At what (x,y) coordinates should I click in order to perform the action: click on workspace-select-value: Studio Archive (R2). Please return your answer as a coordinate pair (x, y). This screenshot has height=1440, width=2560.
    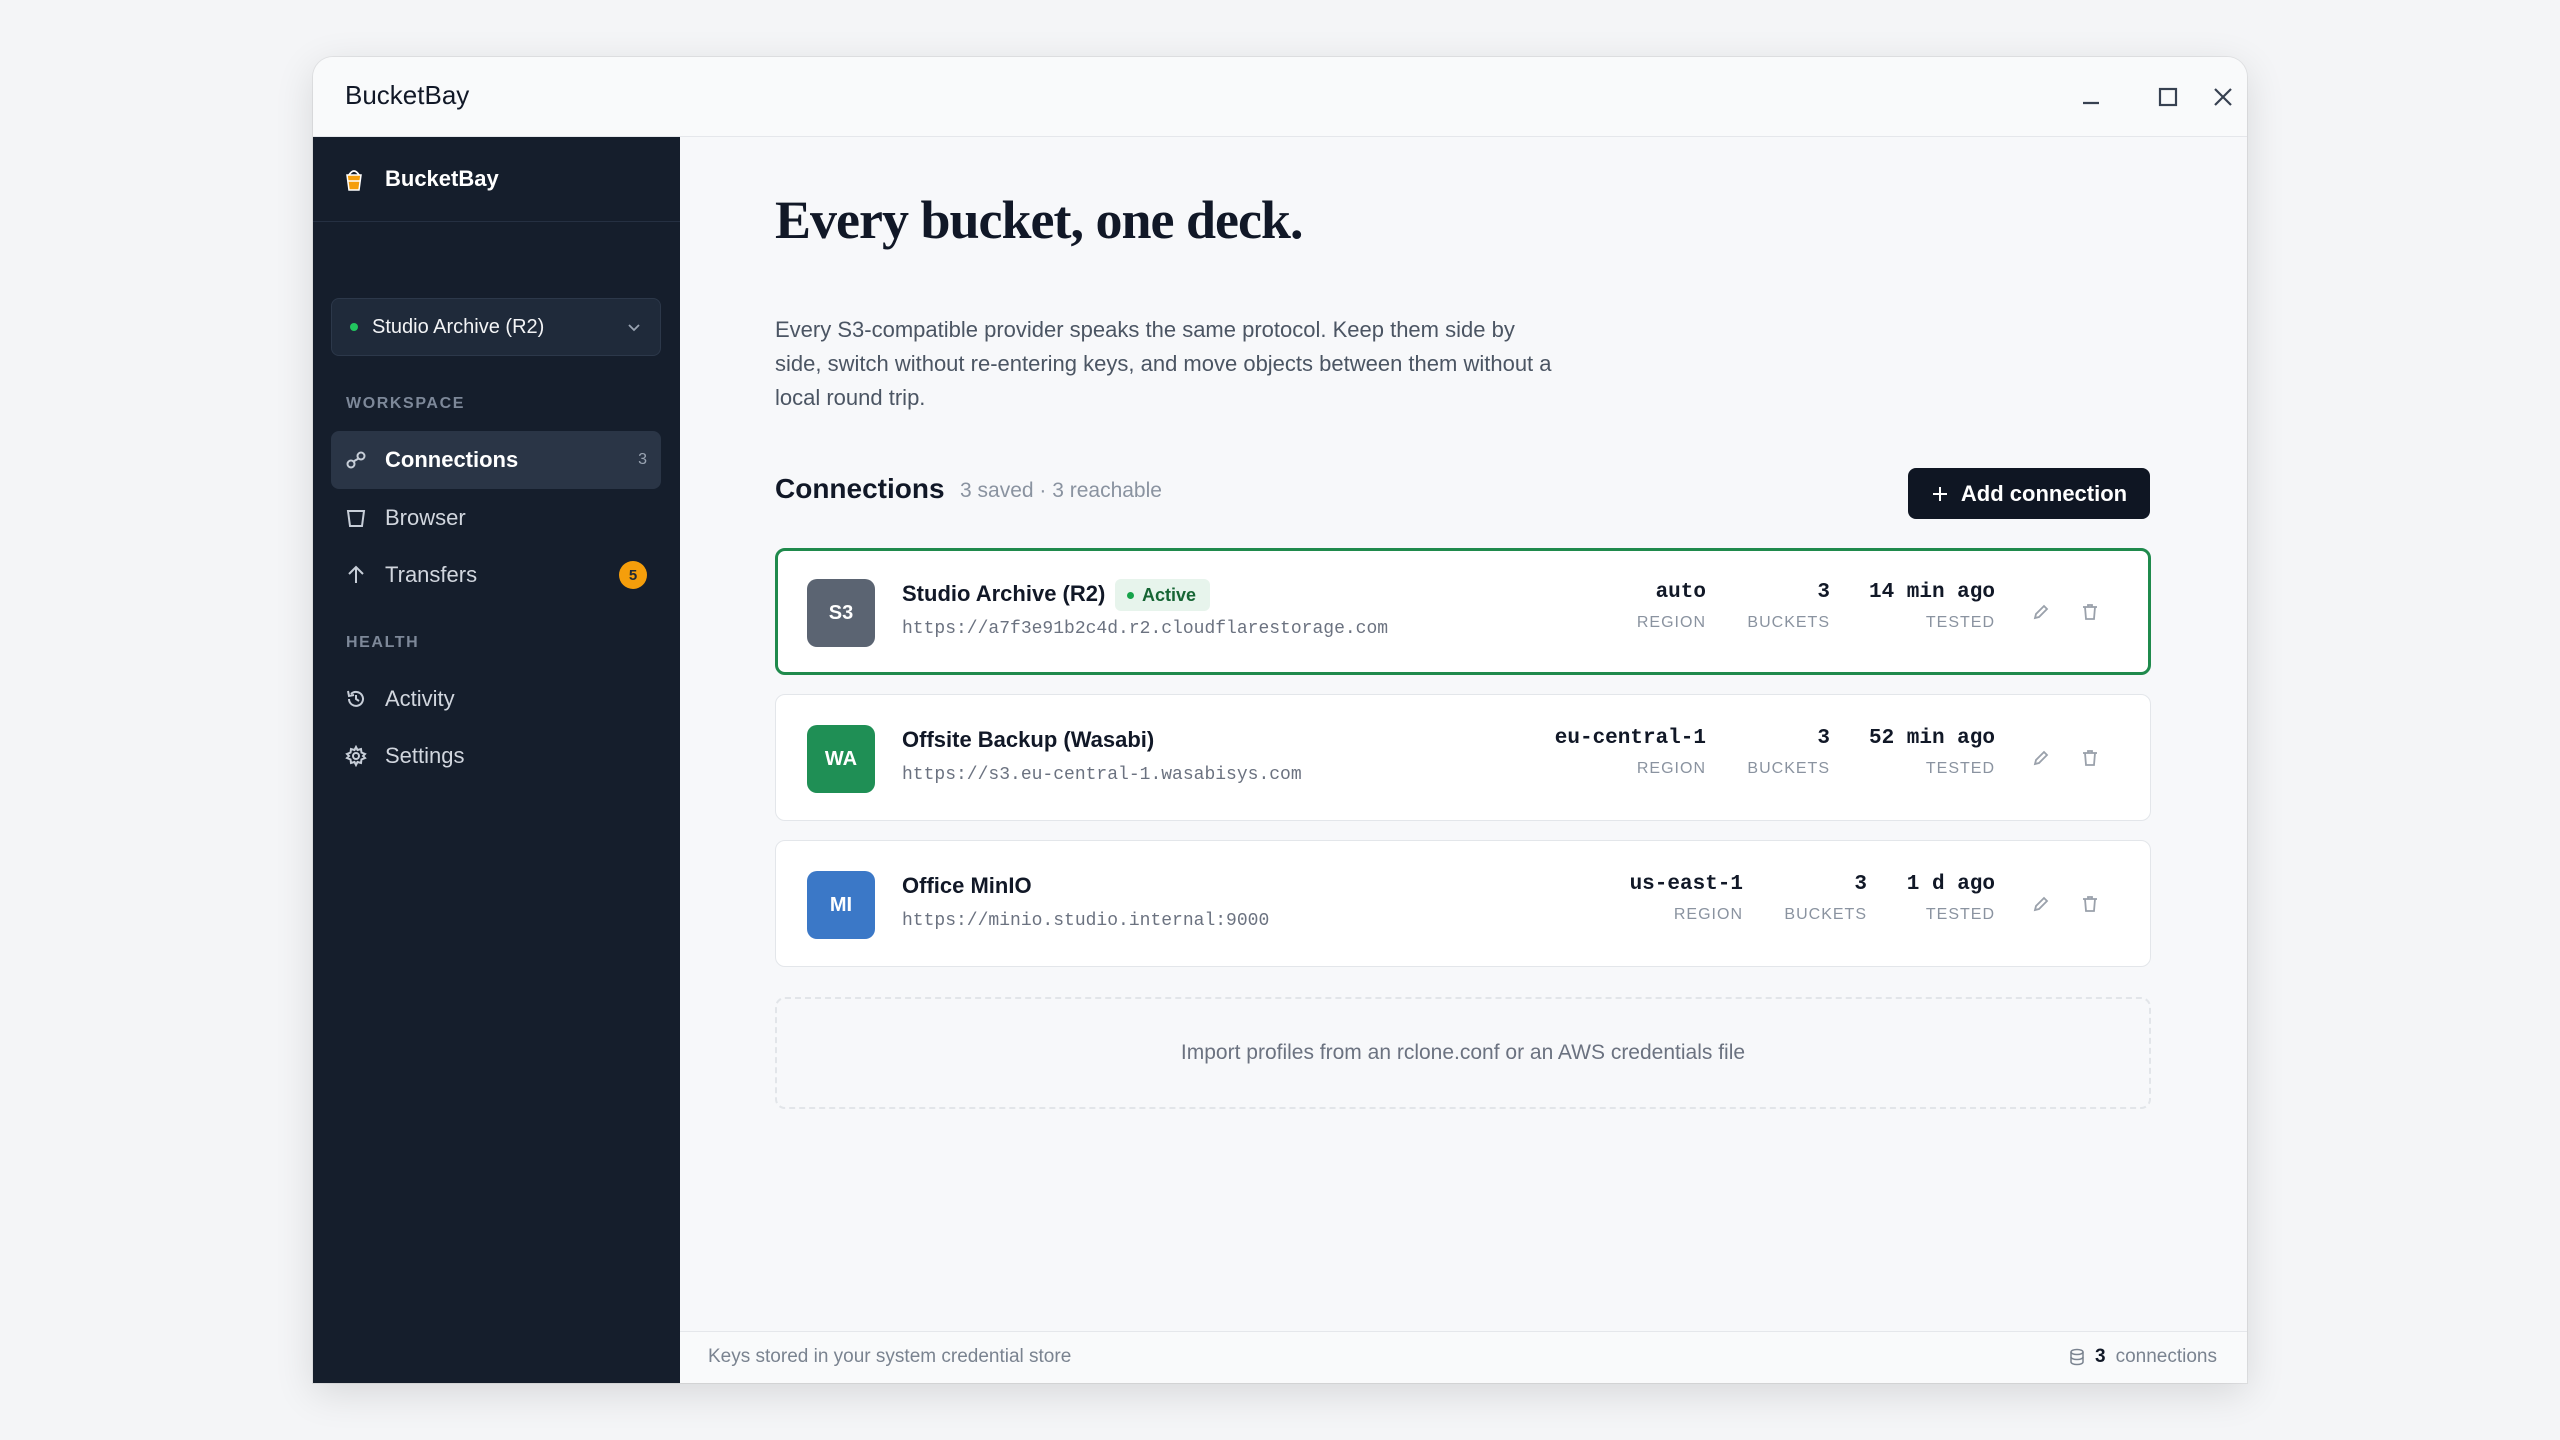
    Looking at the image, I should click on (458, 326).